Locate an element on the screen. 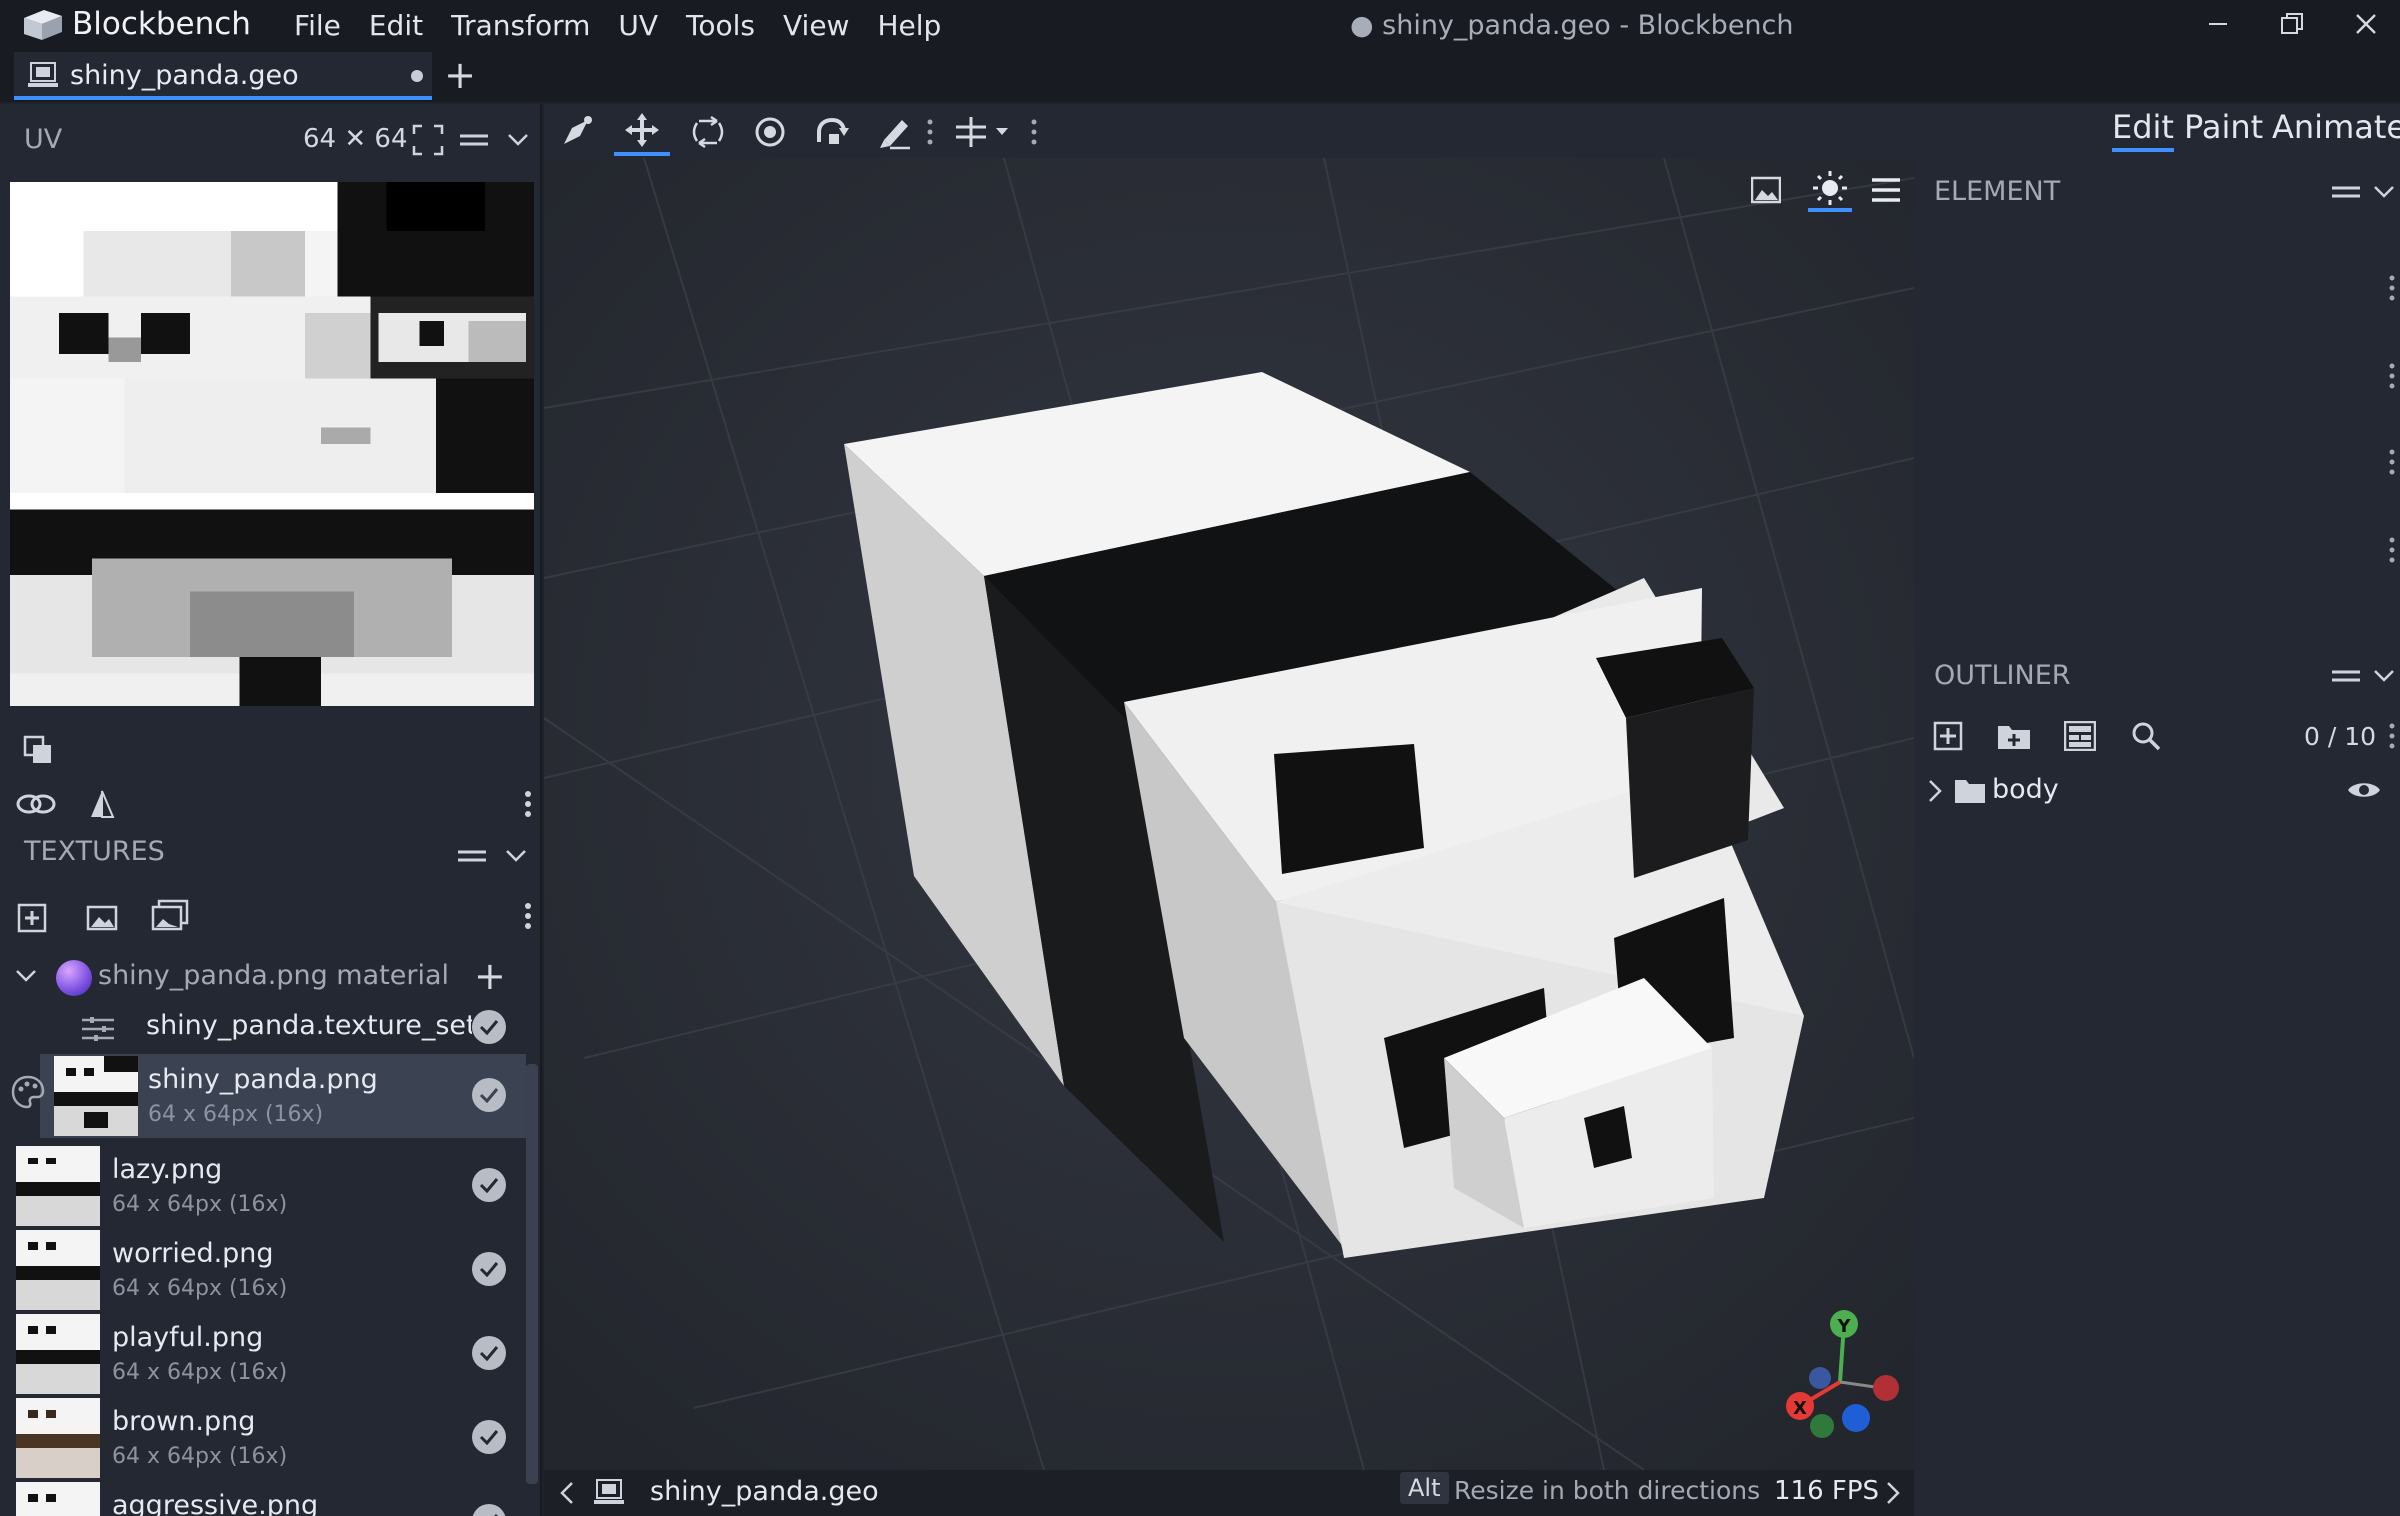 This screenshot has height=1516, width=2400. texture-item: aggressive.png is located at coordinates (263, 1498).